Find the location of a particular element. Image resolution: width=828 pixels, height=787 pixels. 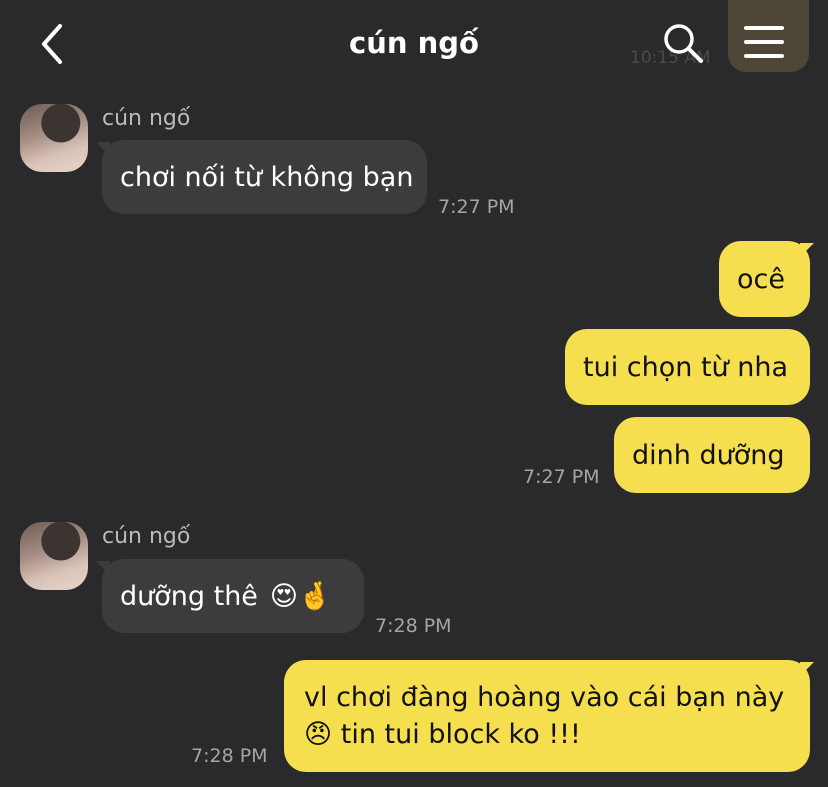

message-text: tui chọn từ nha is located at coordinates (686, 367).